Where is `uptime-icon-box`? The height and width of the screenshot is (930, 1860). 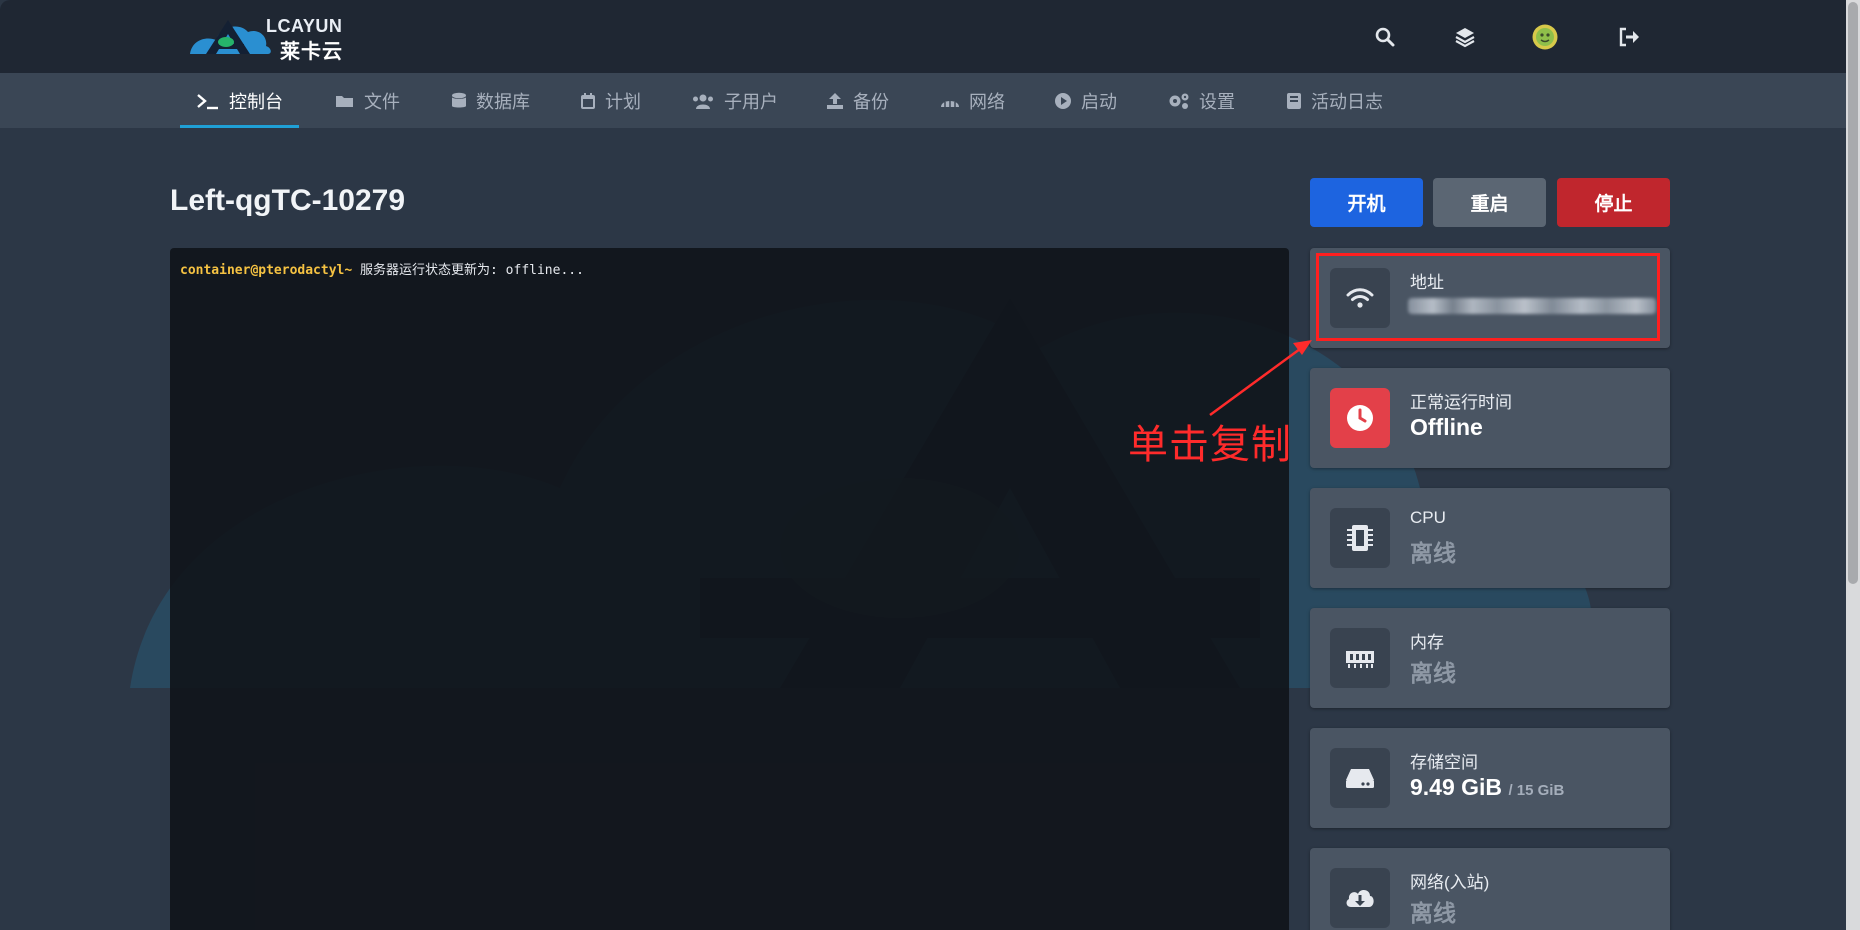
uptime-icon-box is located at coordinates (1360, 418).